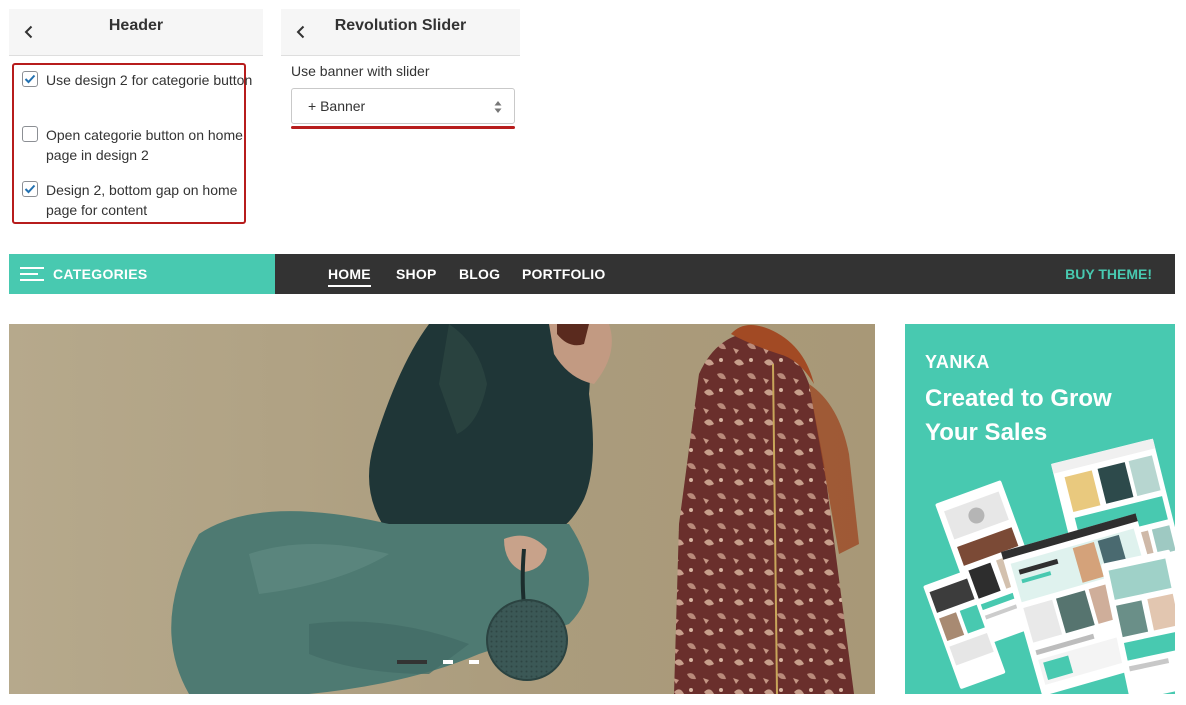  What do you see at coordinates (403, 106) in the screenshot?
I see `banner-select: + Banner` at bounding box center [403, 106].